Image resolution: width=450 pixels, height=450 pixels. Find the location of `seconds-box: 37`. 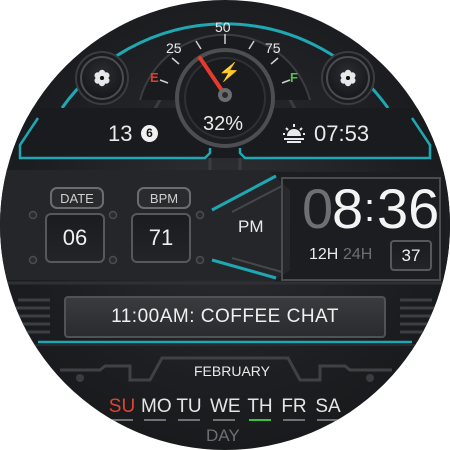

seconds-box: 37 is located at coordinates (411, 255).